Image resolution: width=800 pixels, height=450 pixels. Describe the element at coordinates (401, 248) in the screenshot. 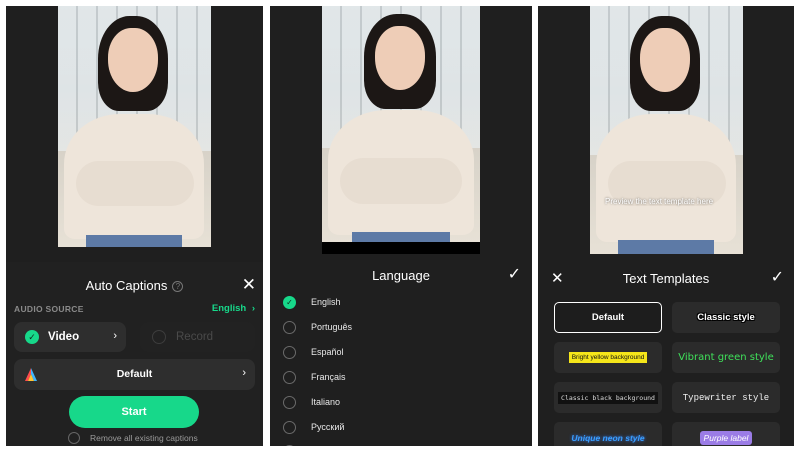

I see `video-letterbox` at that location.